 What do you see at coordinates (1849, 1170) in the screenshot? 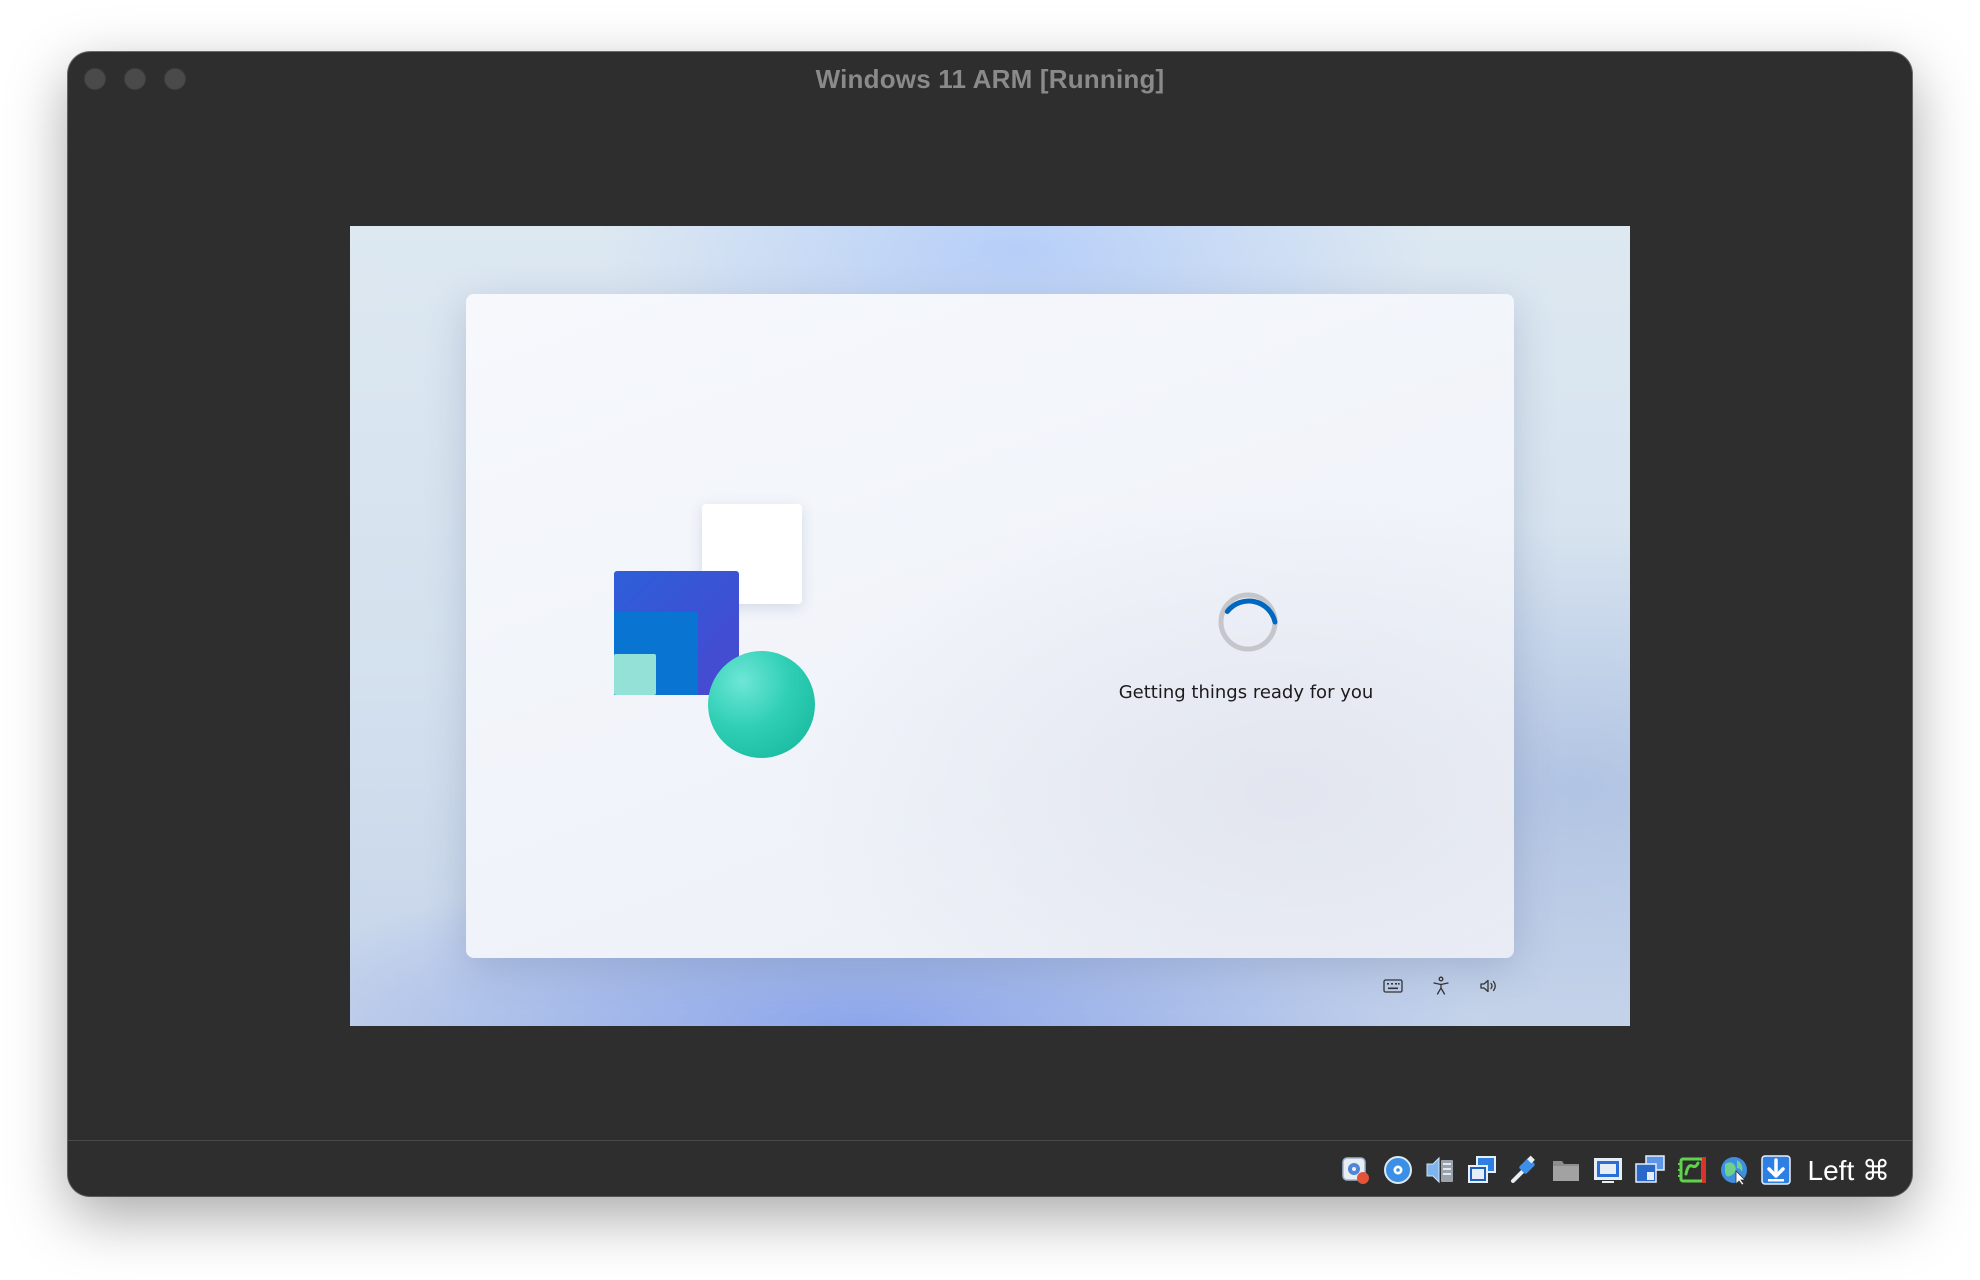
I see `host-key-label: Left ⌘` at bounding box center [1849, 1170].